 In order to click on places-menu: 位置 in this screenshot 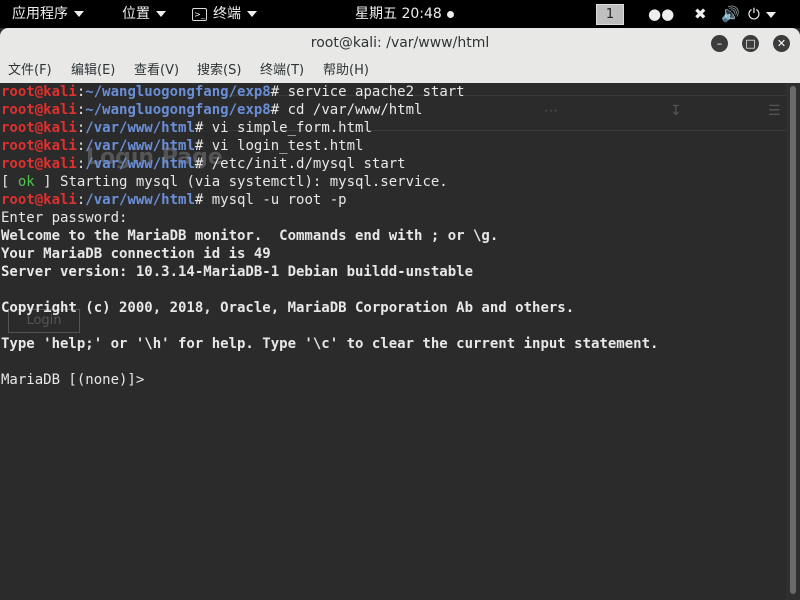, I will do `click(144, 14)`.